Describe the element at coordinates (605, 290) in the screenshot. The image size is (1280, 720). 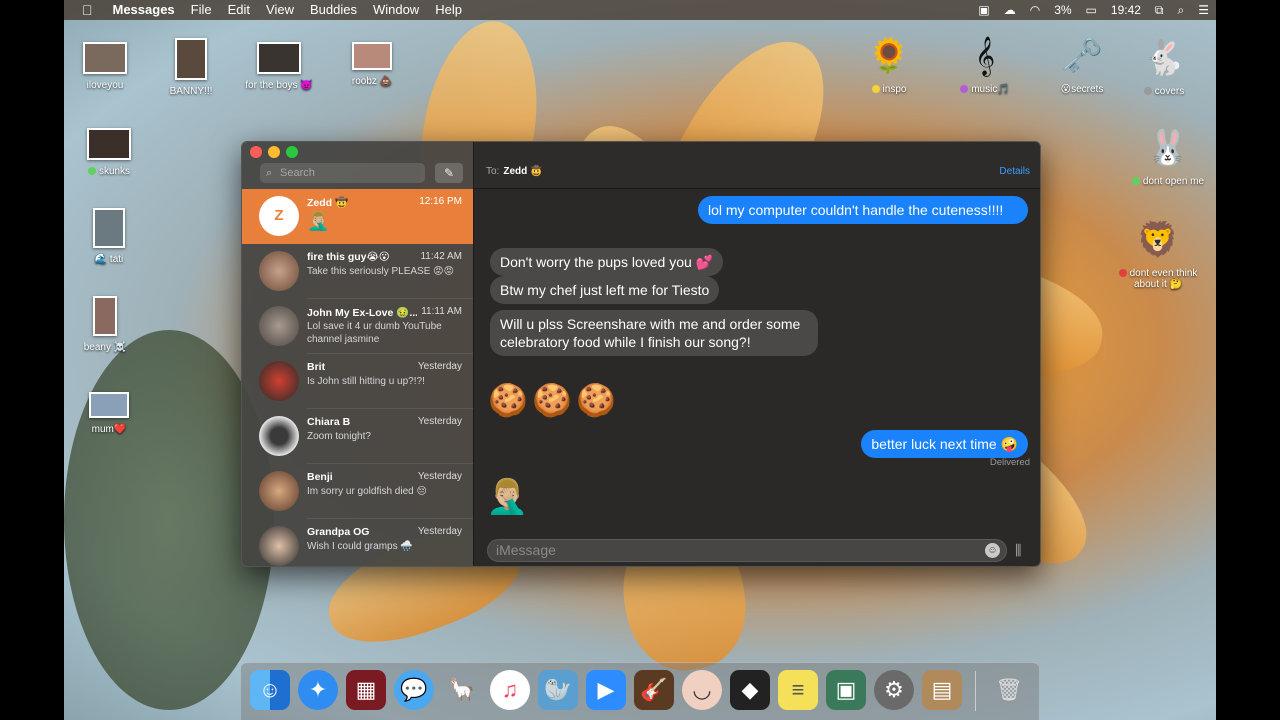
I see `message-incoming: Btw my chef just left me for Tiesto` at that location.